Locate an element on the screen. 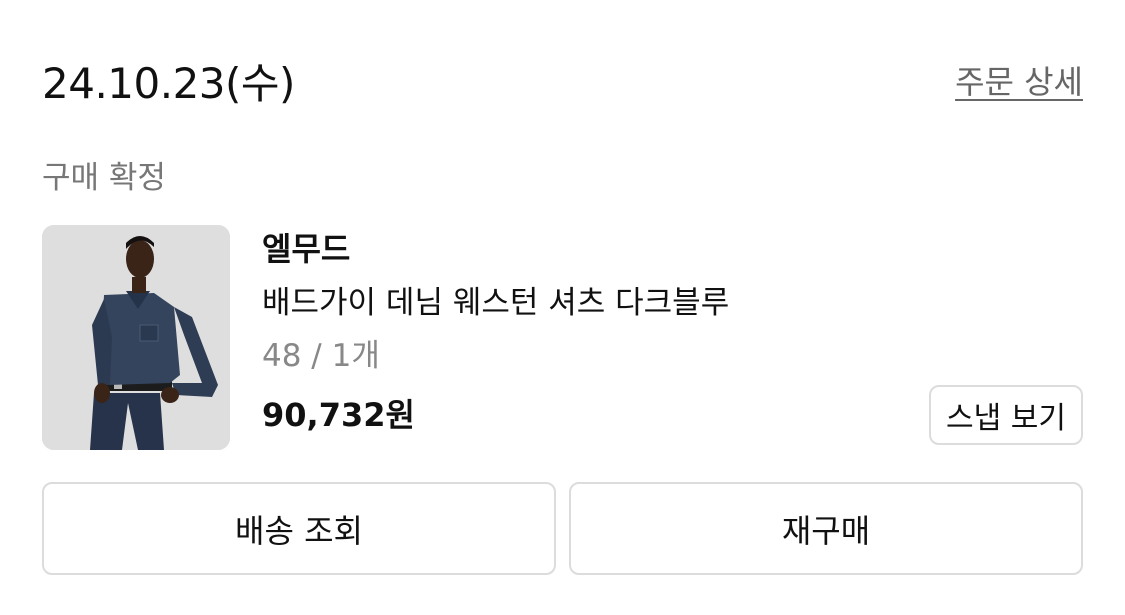  product-option: 48 / 1개 is located at coordinates (321, 356).